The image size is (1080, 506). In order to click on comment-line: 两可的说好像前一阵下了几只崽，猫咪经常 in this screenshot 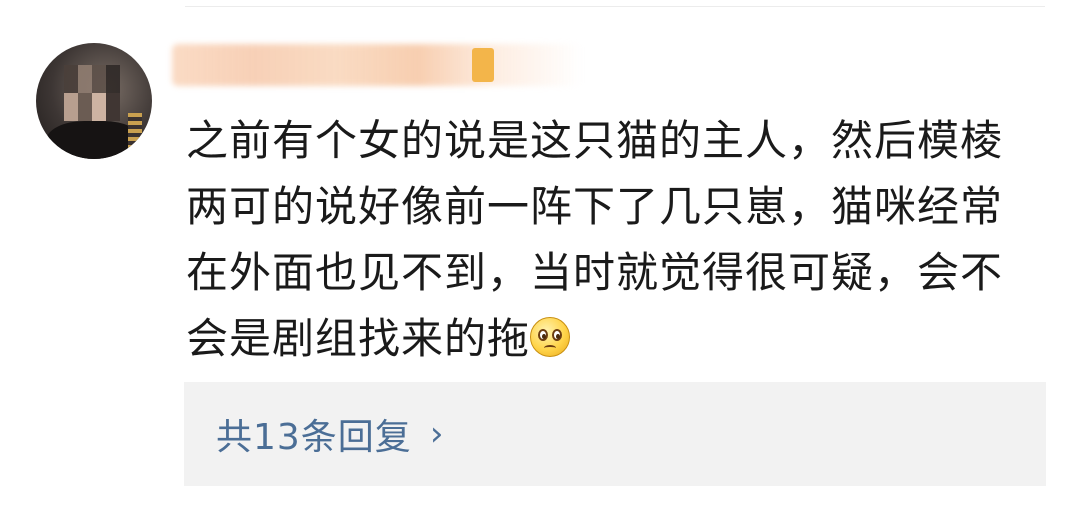, I will do `click(595, 206)`.